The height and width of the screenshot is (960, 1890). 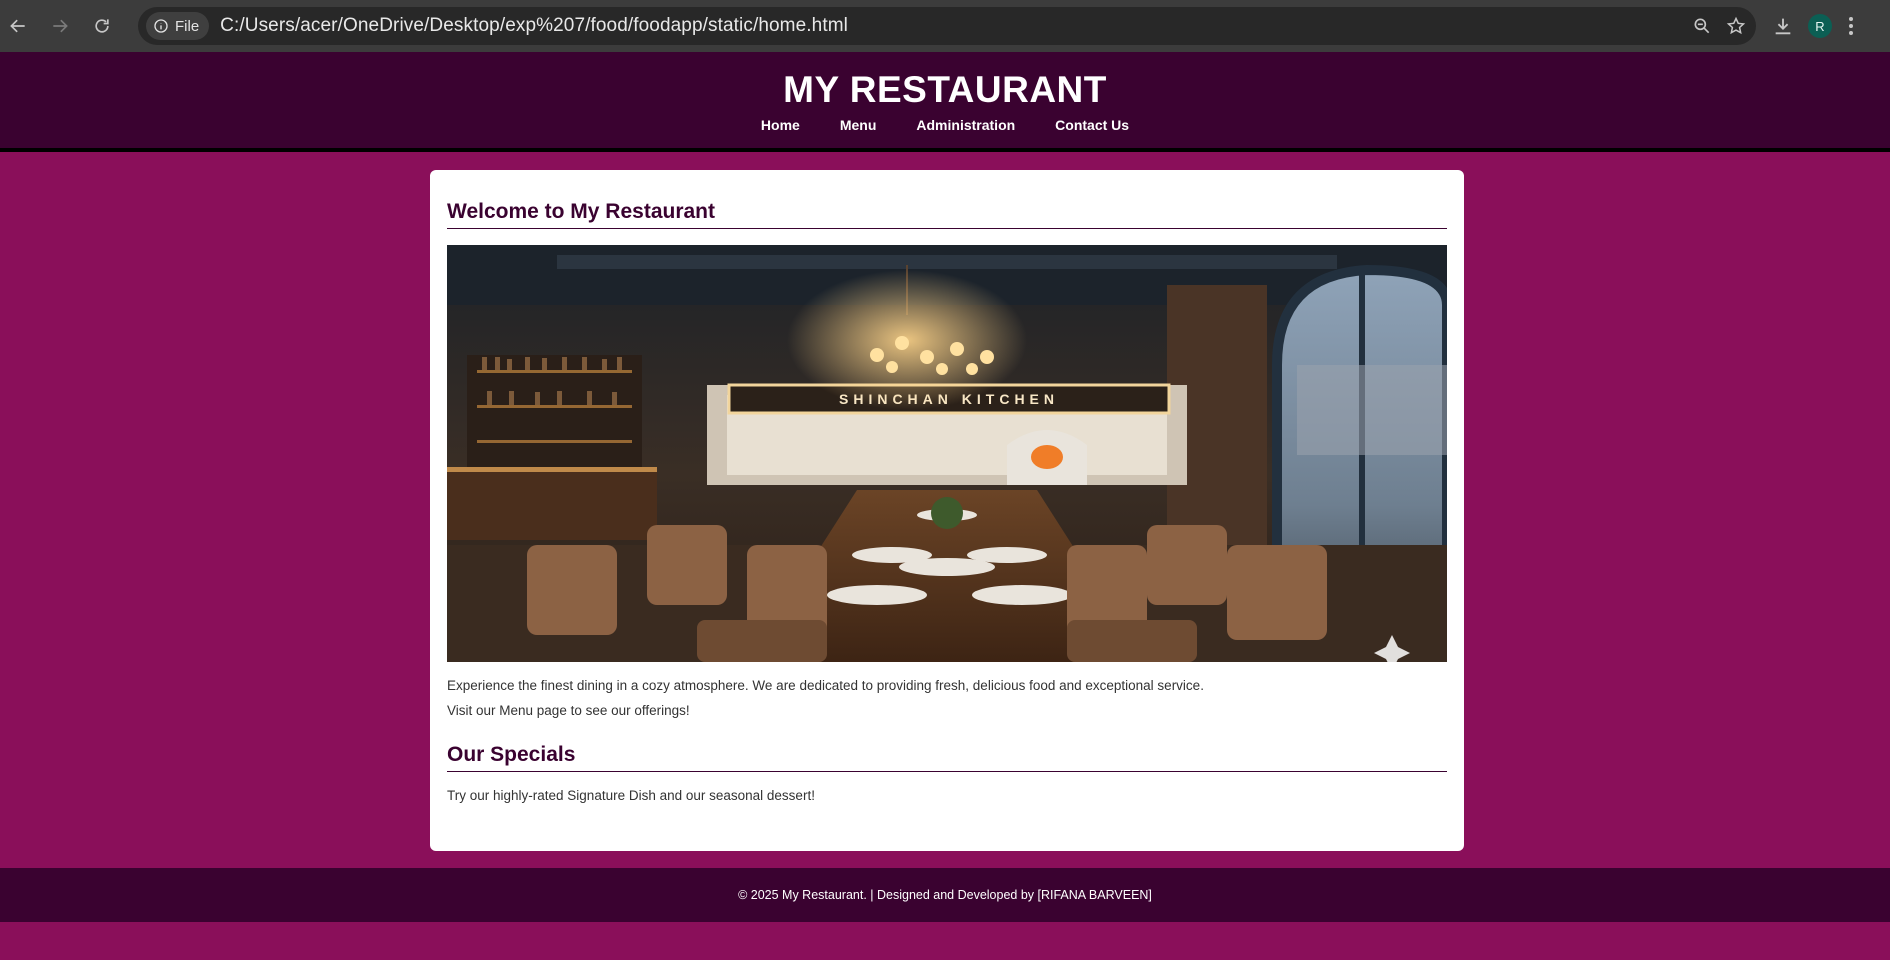 I want to click on back-icon, so click(x=17, y=26).